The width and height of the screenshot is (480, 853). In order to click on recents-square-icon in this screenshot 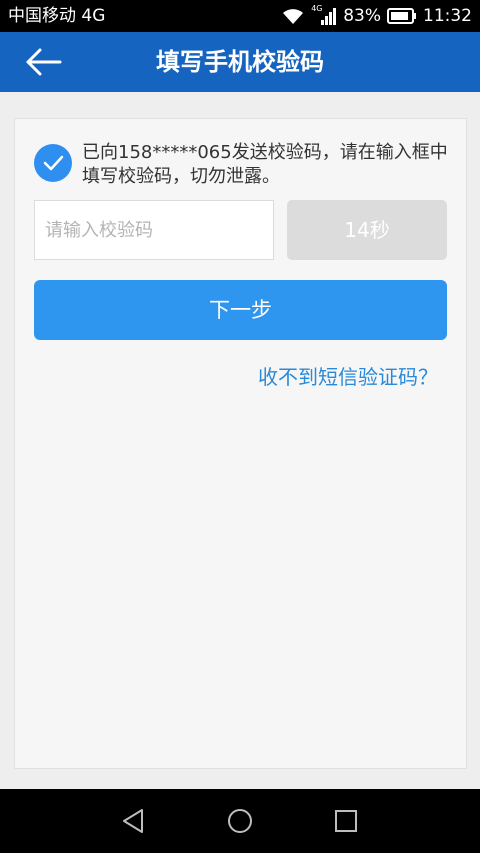, I will do `click(346, 821)`.